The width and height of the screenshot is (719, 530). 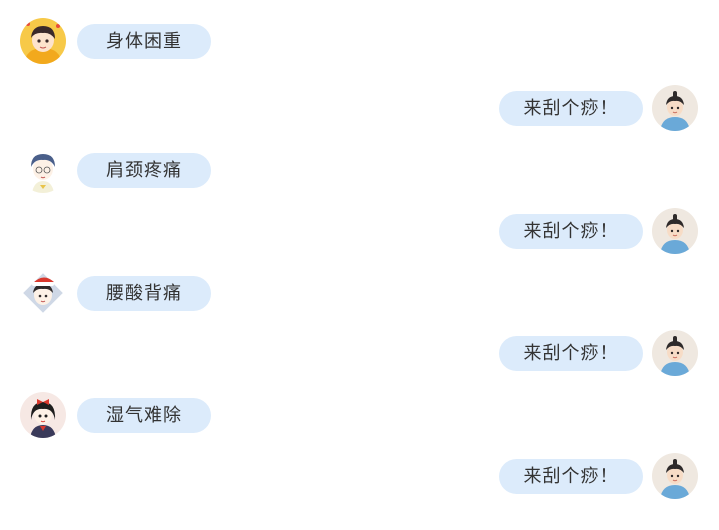 I want to click on chat-message-incoming: 湿气难除, so click(x=359, y=416).